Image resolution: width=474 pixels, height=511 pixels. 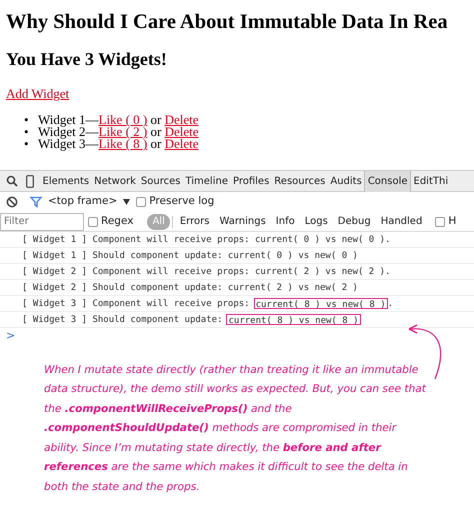 What do you see at coordinates (391, 304) in the screenshot?
I see `log-text: .` at bounding box center [391, 304].